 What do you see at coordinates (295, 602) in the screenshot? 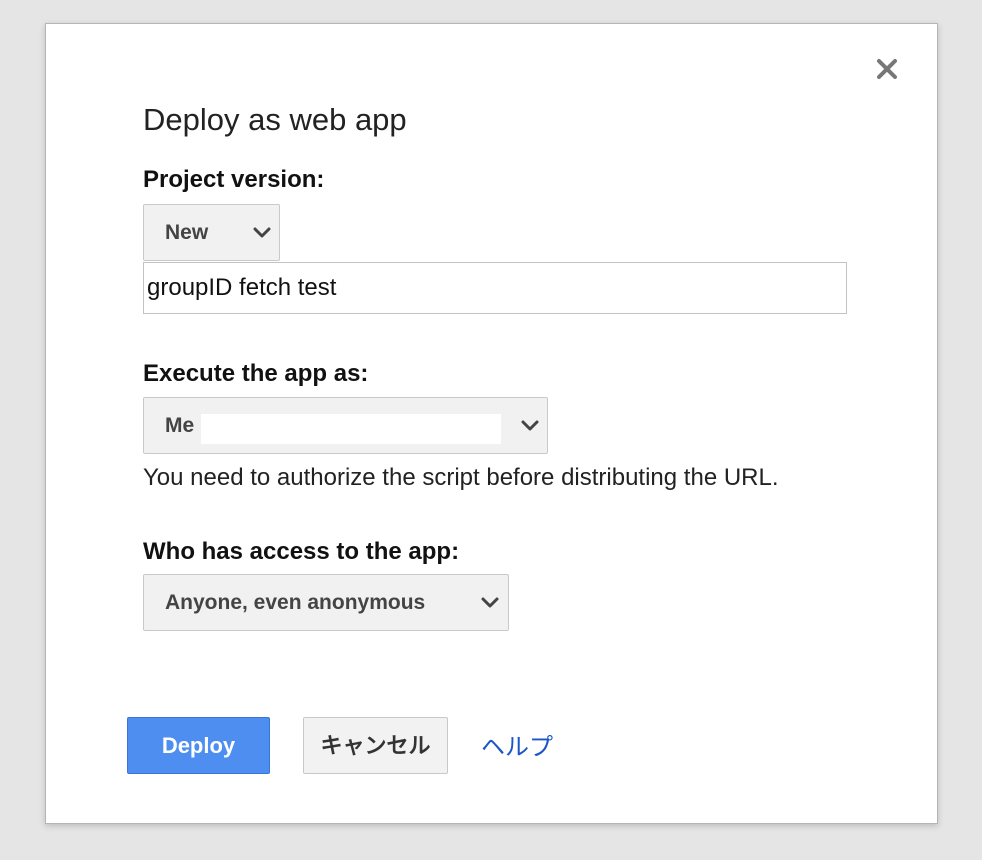
I see `access-selected: Anyone, even anonymous` at bounding box center [295, 602].